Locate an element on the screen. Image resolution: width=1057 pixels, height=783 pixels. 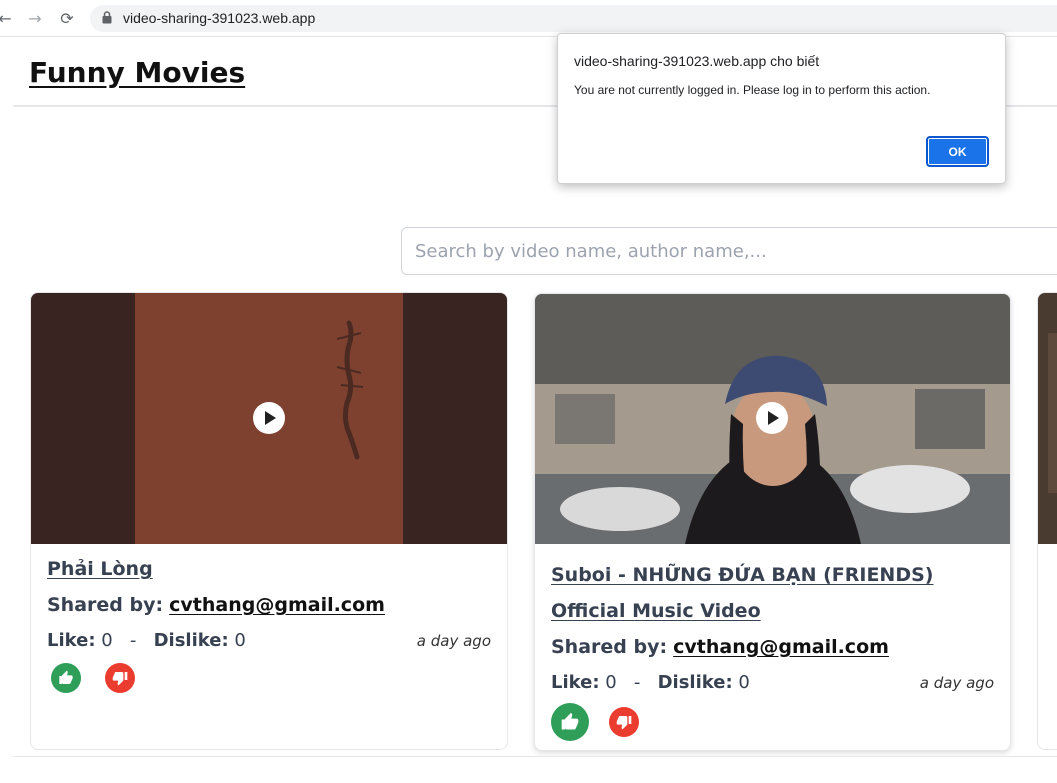
video-thumbnail-image is located at coordinates (1047, 418).